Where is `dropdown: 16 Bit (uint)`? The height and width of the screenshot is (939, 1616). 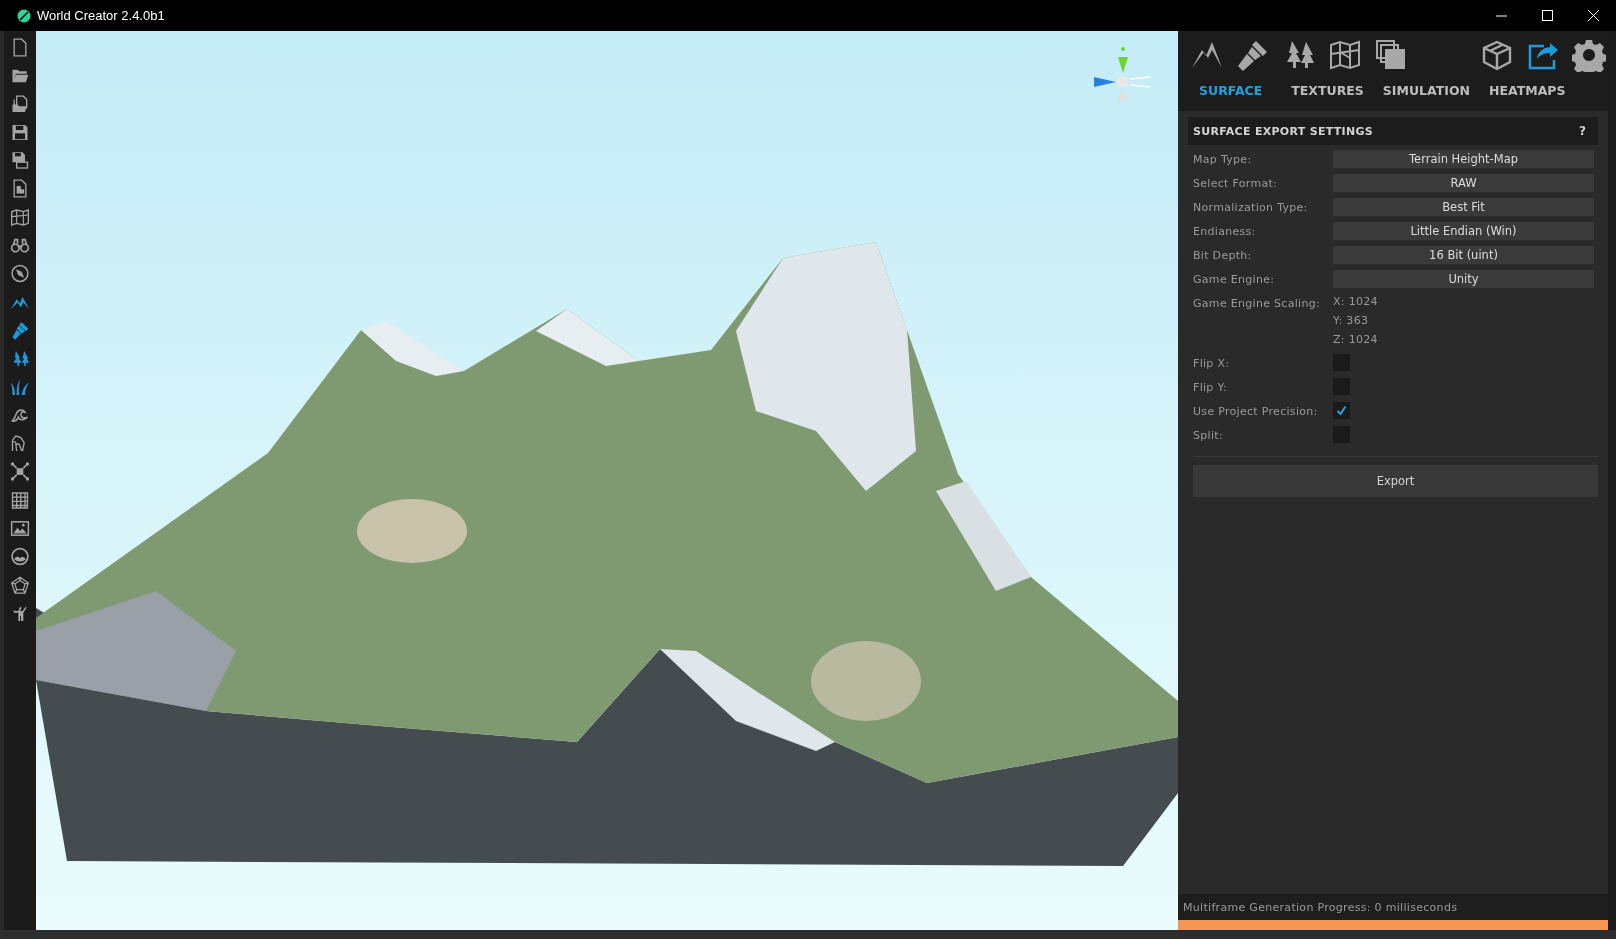
dropdown: 16 Bit (uint) is located at coordinates (1463, 255).